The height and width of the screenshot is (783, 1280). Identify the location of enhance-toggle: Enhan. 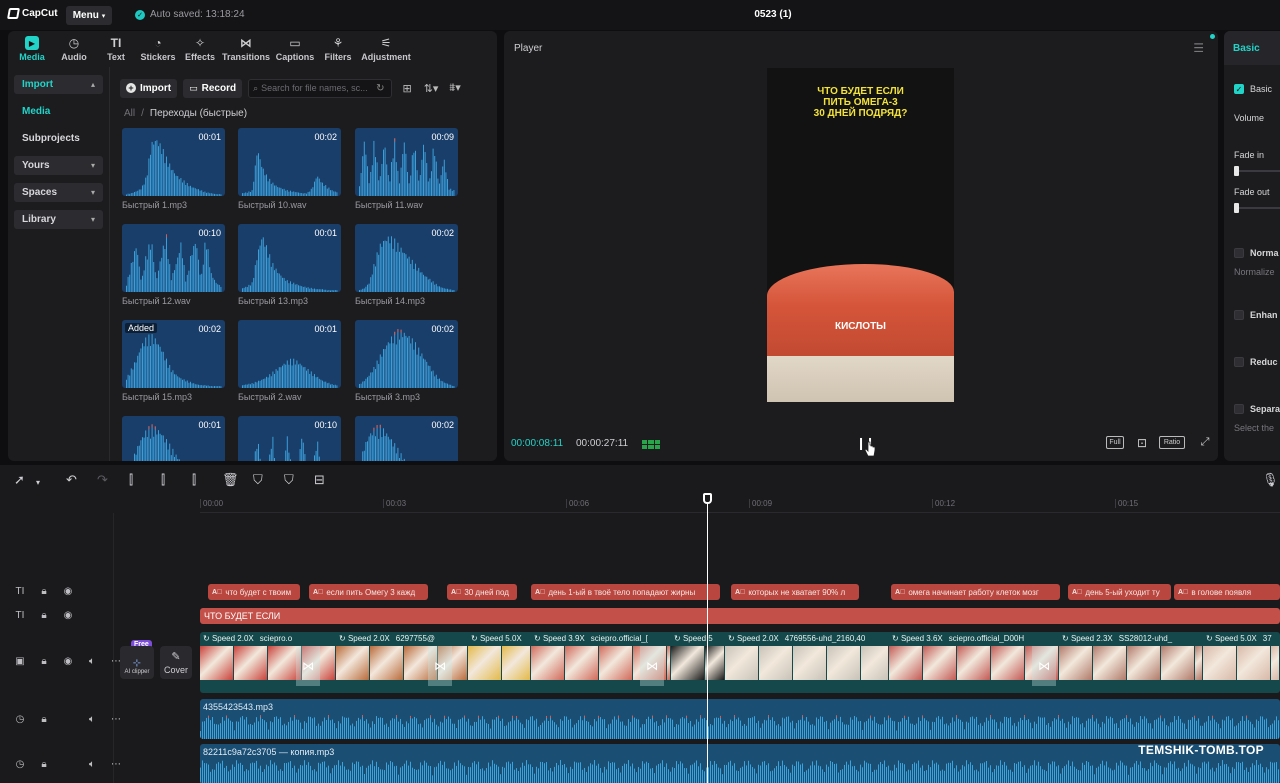
(1256, 315).